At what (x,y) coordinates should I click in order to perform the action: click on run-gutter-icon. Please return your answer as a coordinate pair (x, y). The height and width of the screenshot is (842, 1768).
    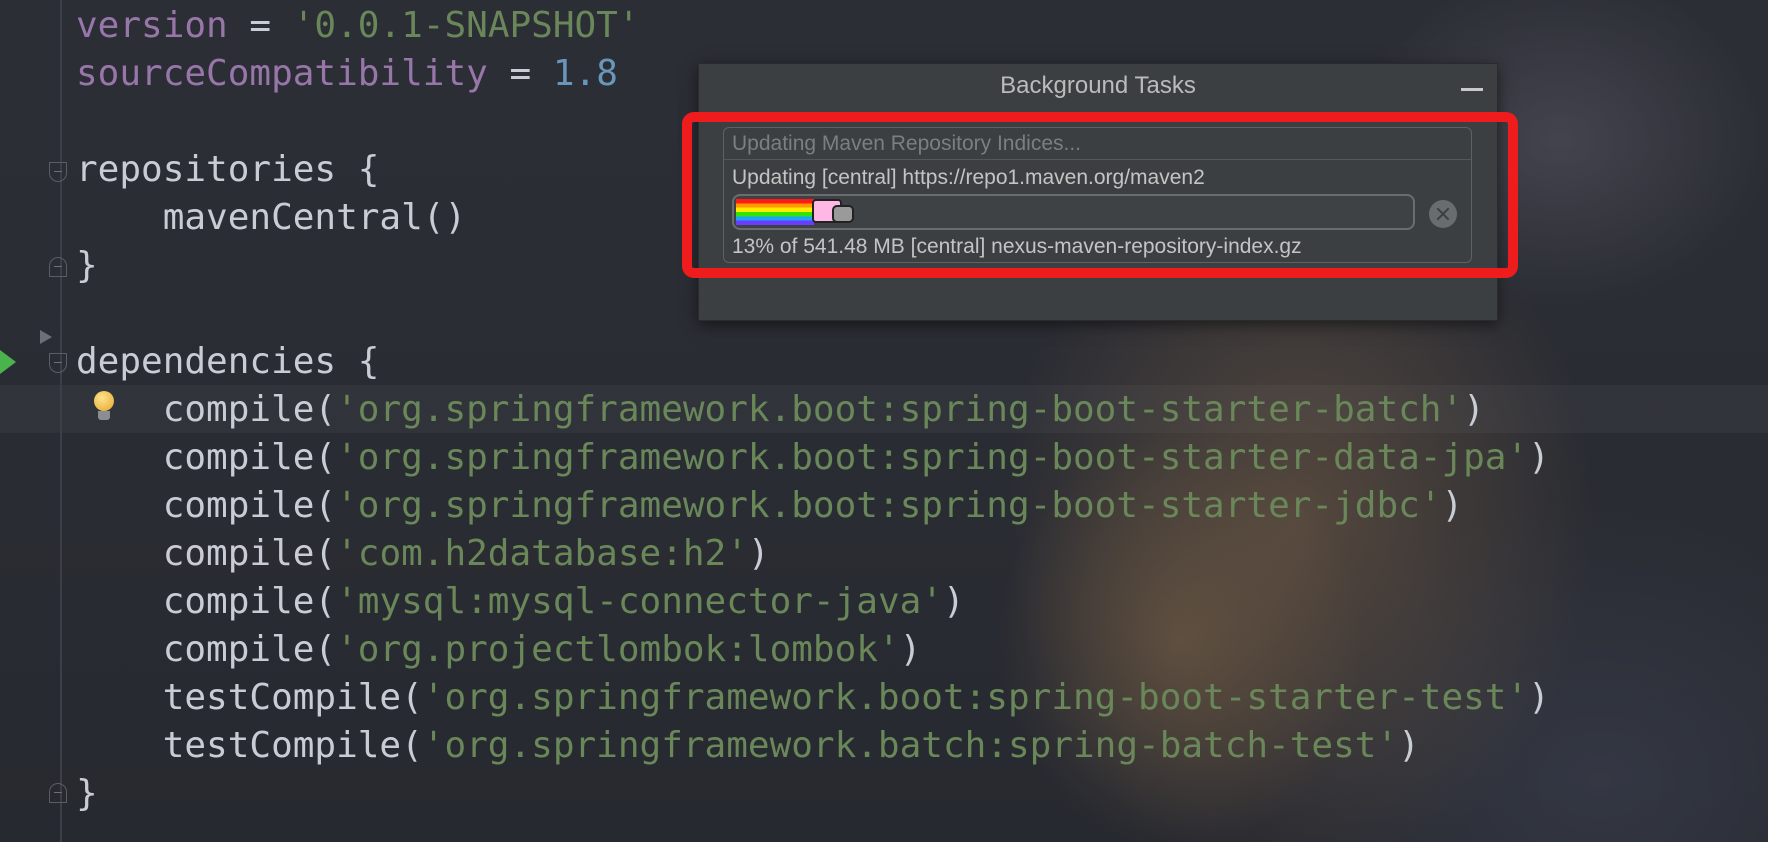
    Looking at the image, I should click on (8, 362).